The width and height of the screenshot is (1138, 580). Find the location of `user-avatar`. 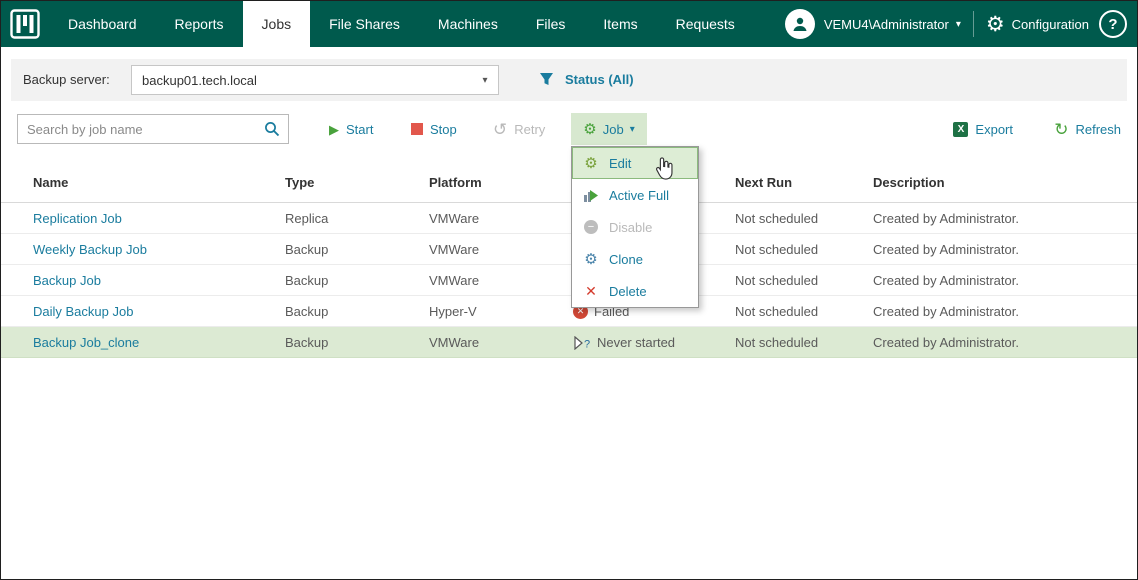

user-avatar is located at coordinates (799, 24).